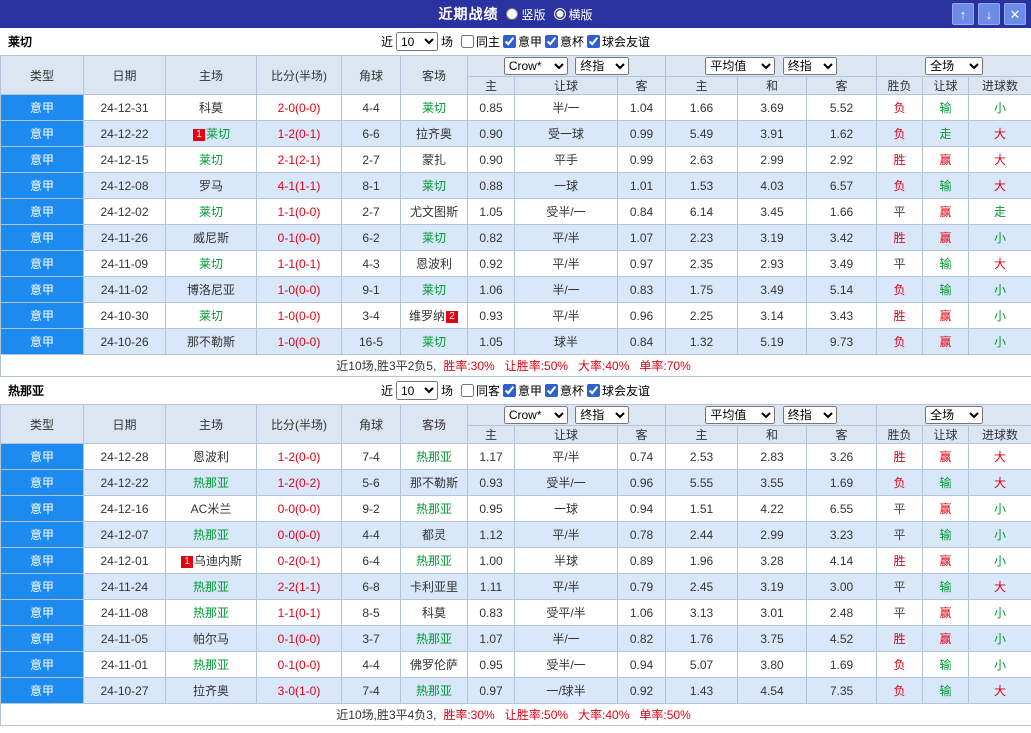 The image size is (1031, 733). What do you see at coordinates (42, 612) in the screenshot?
I see `league-badge: 意甲` at bounding box center [42, 612].